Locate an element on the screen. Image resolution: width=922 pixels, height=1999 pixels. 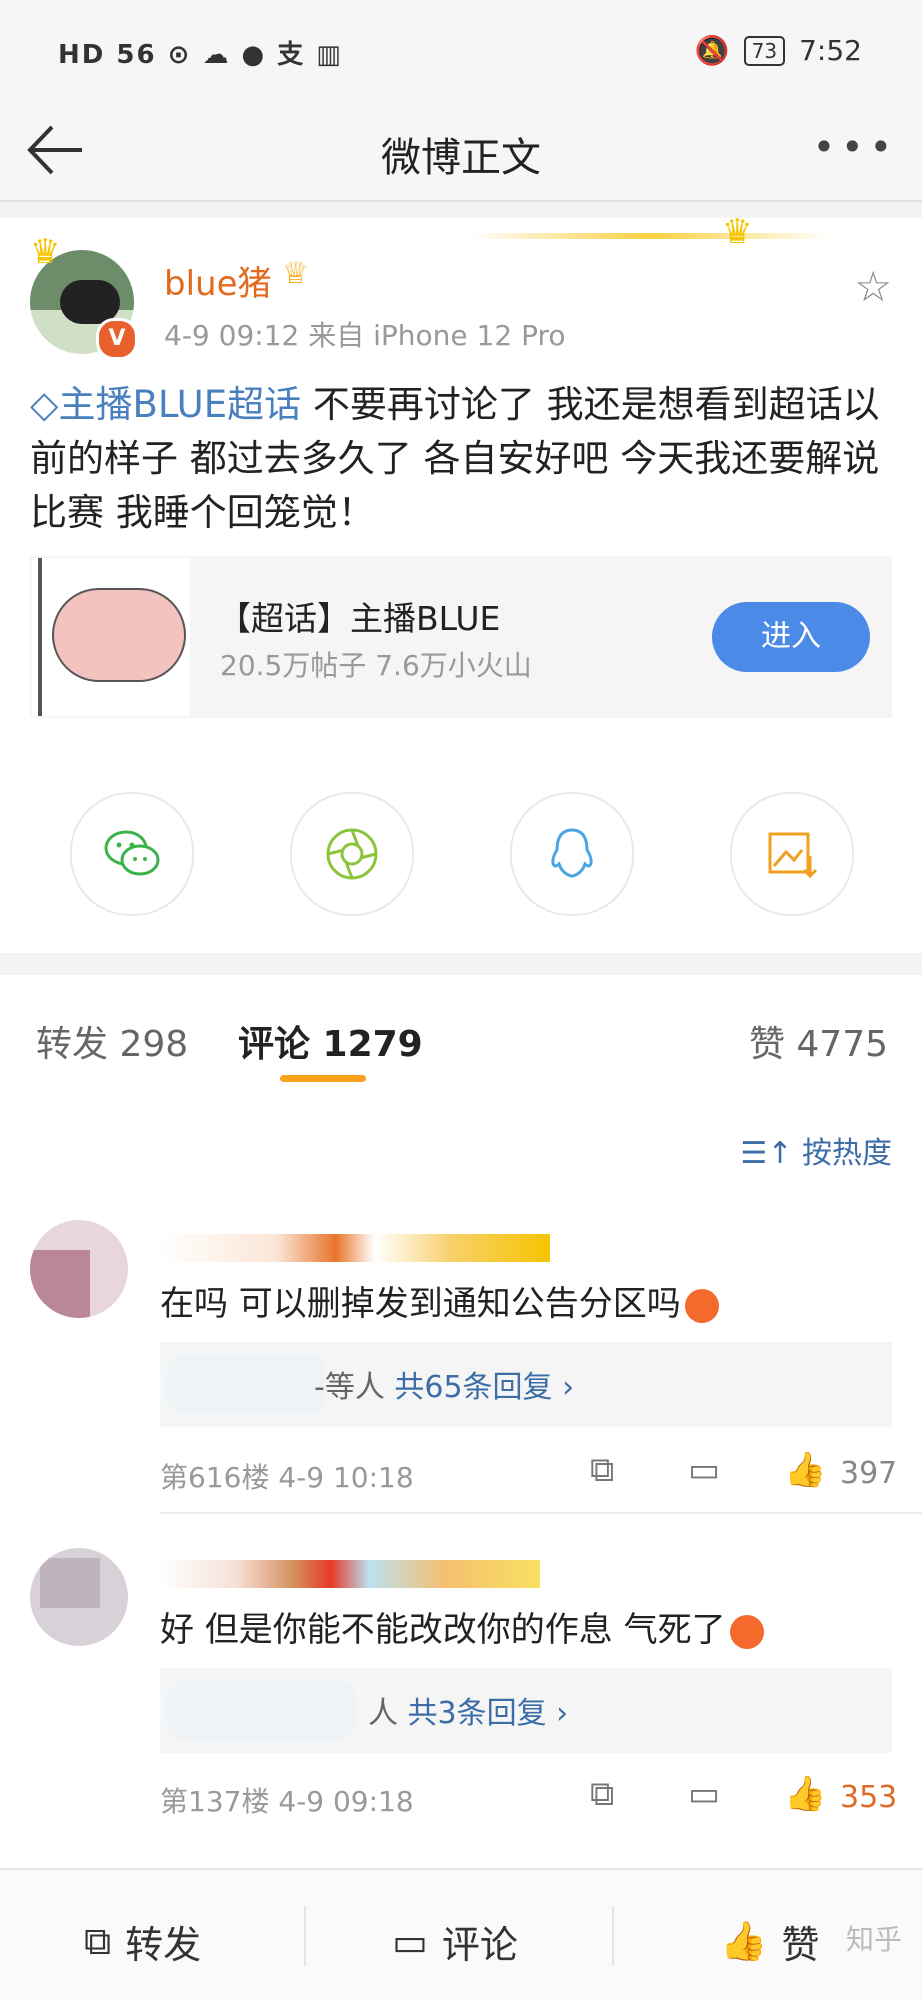
like-button: 👍 赞 is located at coordinates (769, 1941).